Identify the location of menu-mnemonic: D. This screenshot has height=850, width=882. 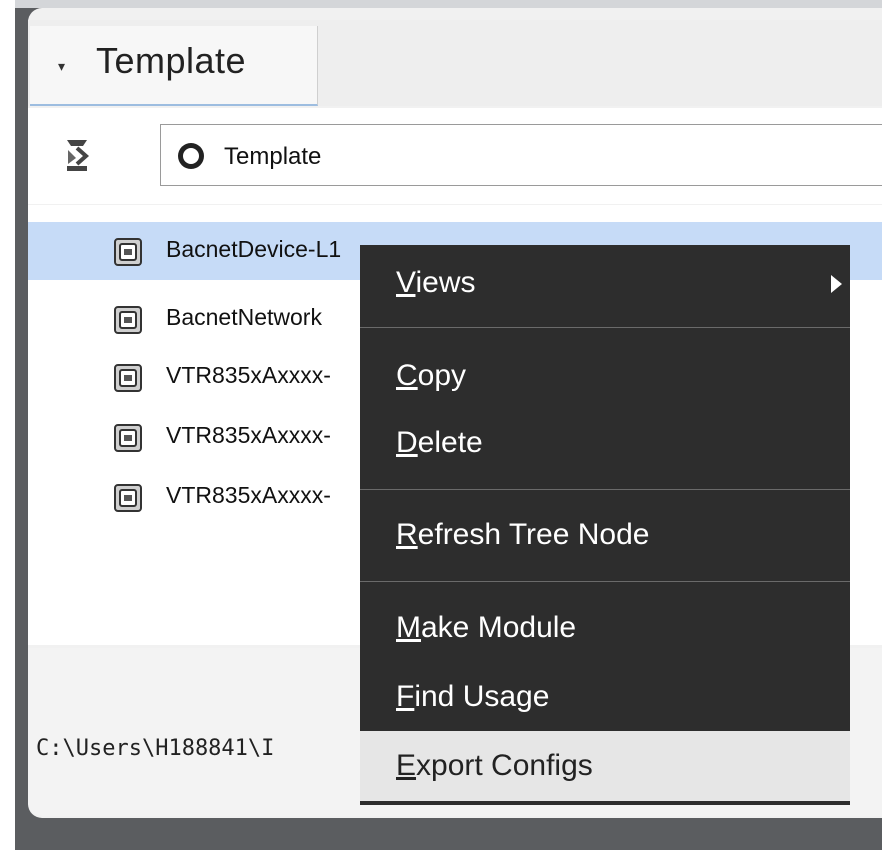
(407, 442).